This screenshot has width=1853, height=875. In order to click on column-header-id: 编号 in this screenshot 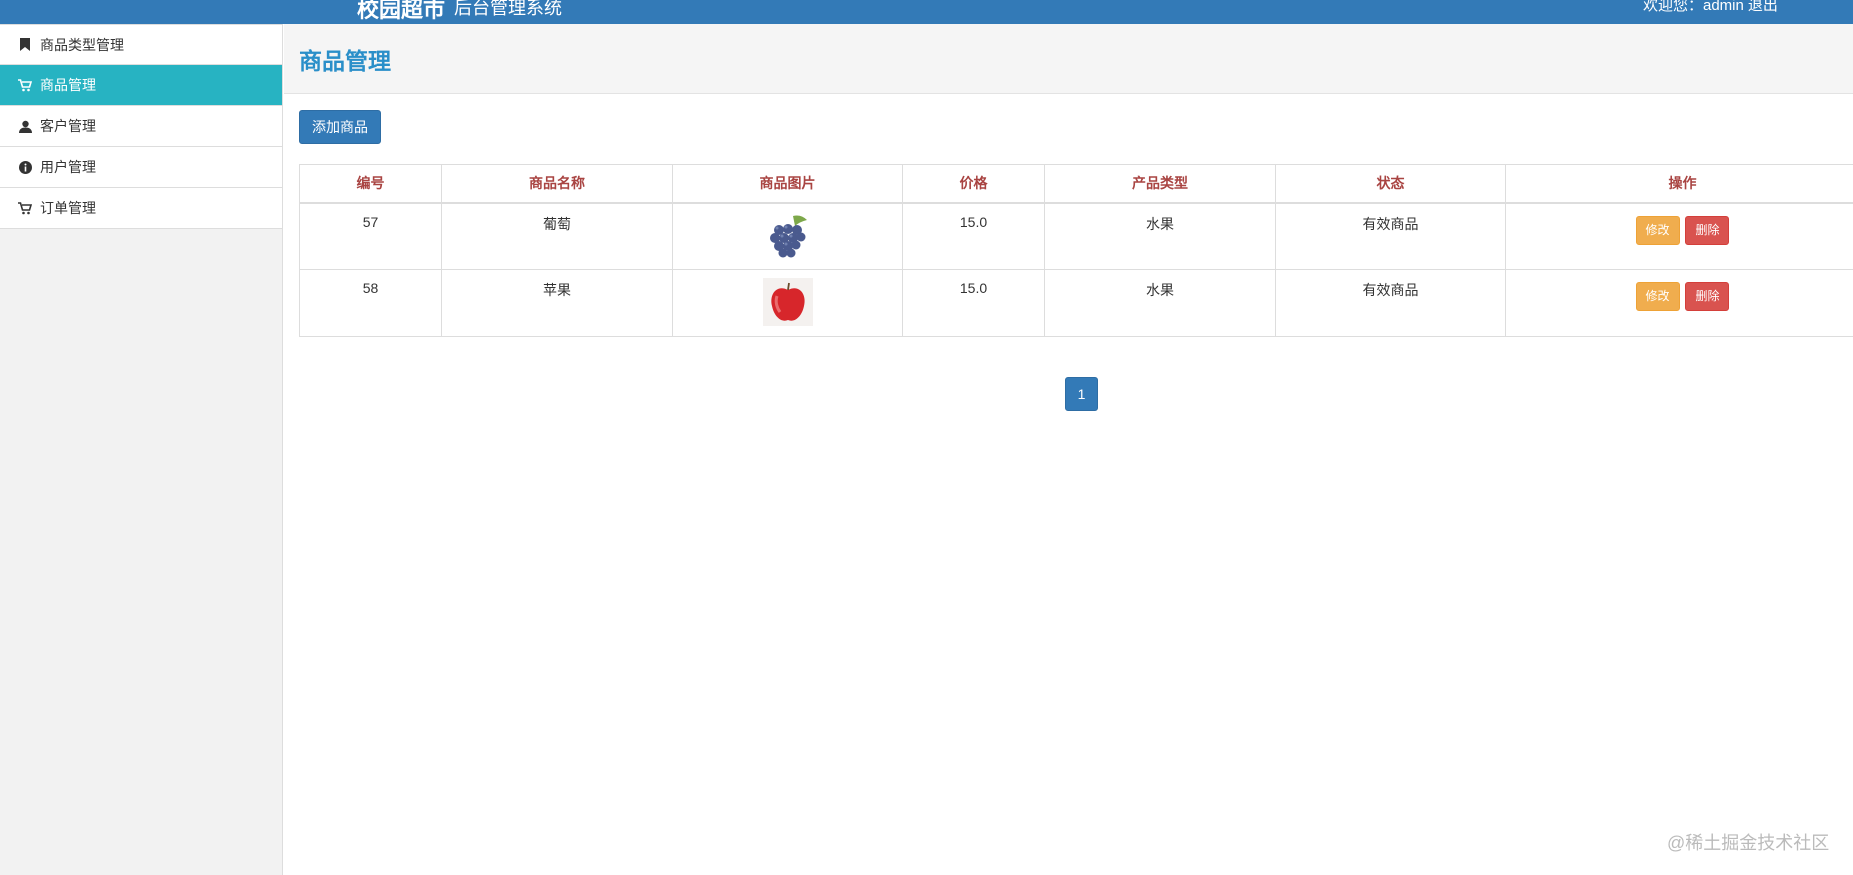, I will do `click(370, 184)`.